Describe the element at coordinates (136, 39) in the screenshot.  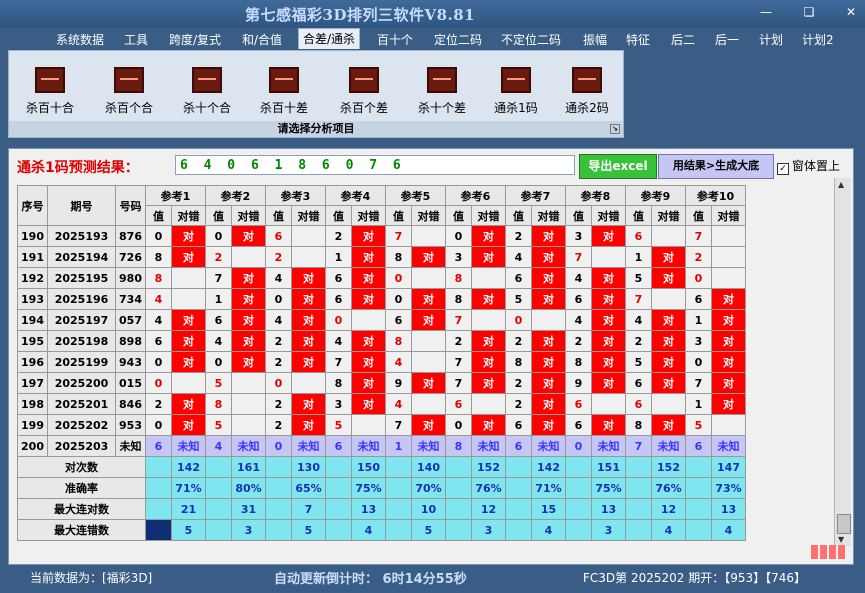
I see `menu-tools: 工具` at that location.